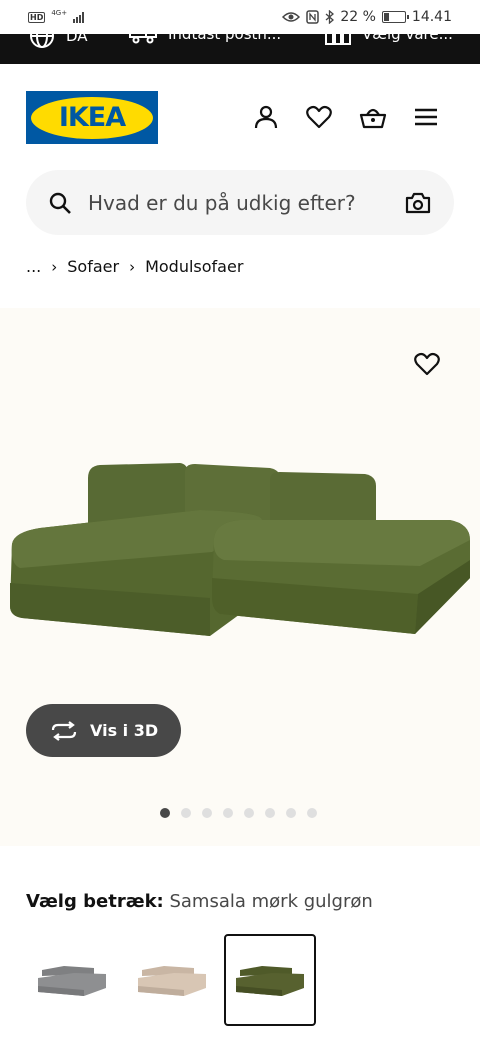 The height and width of the screenshot is (1040, 480). I want to click on logo-oval: IKEA, so click(92, 117).